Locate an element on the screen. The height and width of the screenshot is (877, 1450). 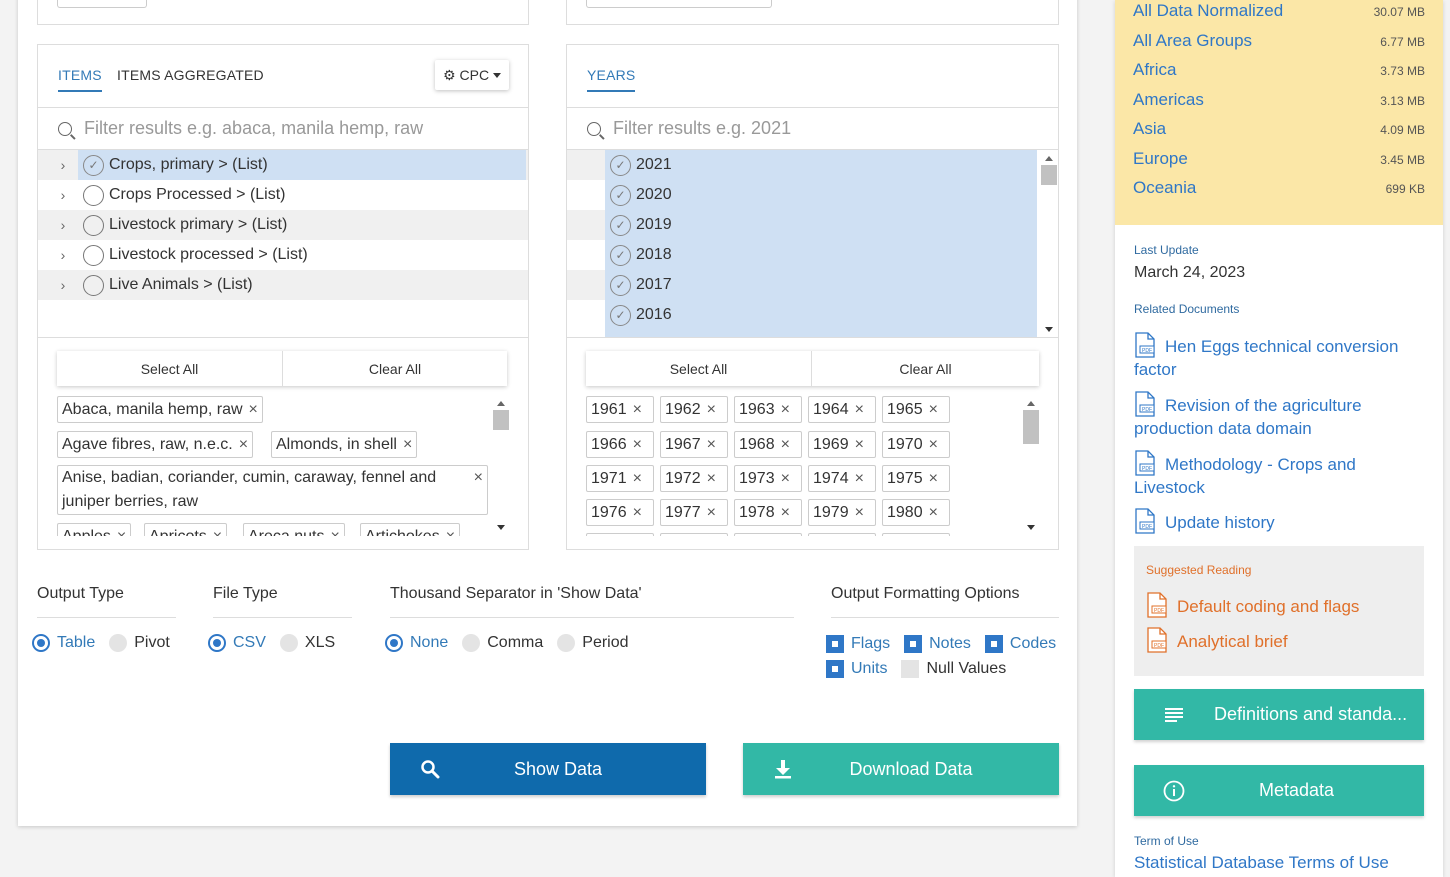
list-item: ✓ 2021 is located at coordinates (821, 165).